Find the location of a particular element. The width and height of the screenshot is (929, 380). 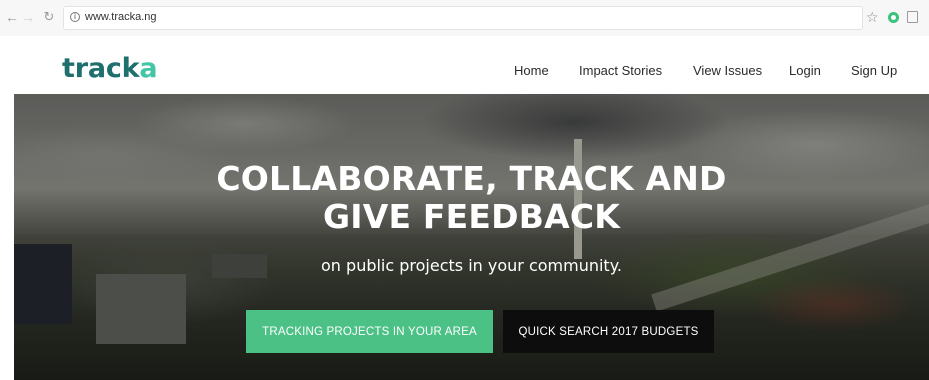

tracking-projects-button: TRACKING PROJECTS IN YOUR AREA is located at coordinates (369, 331).